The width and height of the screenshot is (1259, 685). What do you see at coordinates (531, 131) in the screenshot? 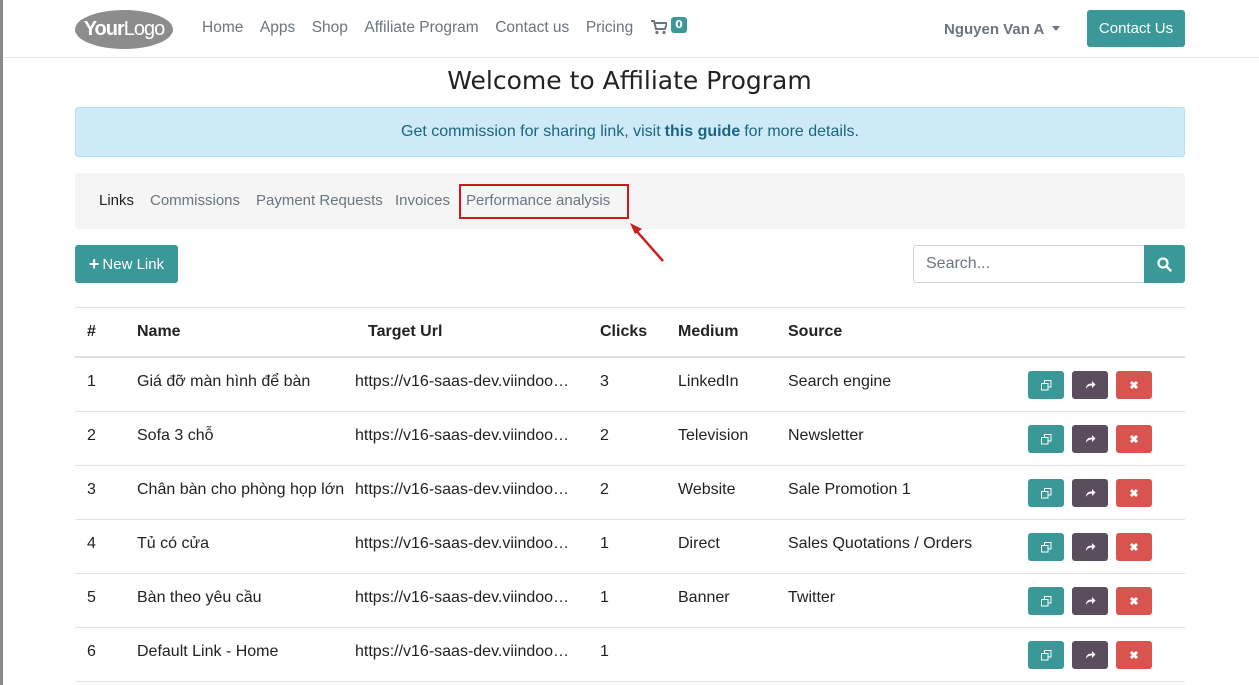
I see `alert-text-before: Get commission for sharing link, visit` at bounding box center [531, 131].